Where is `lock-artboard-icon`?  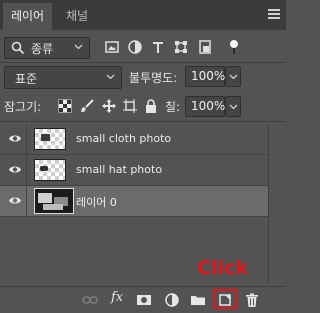
lock-artboard-icon is located at coordinates (130, 106).